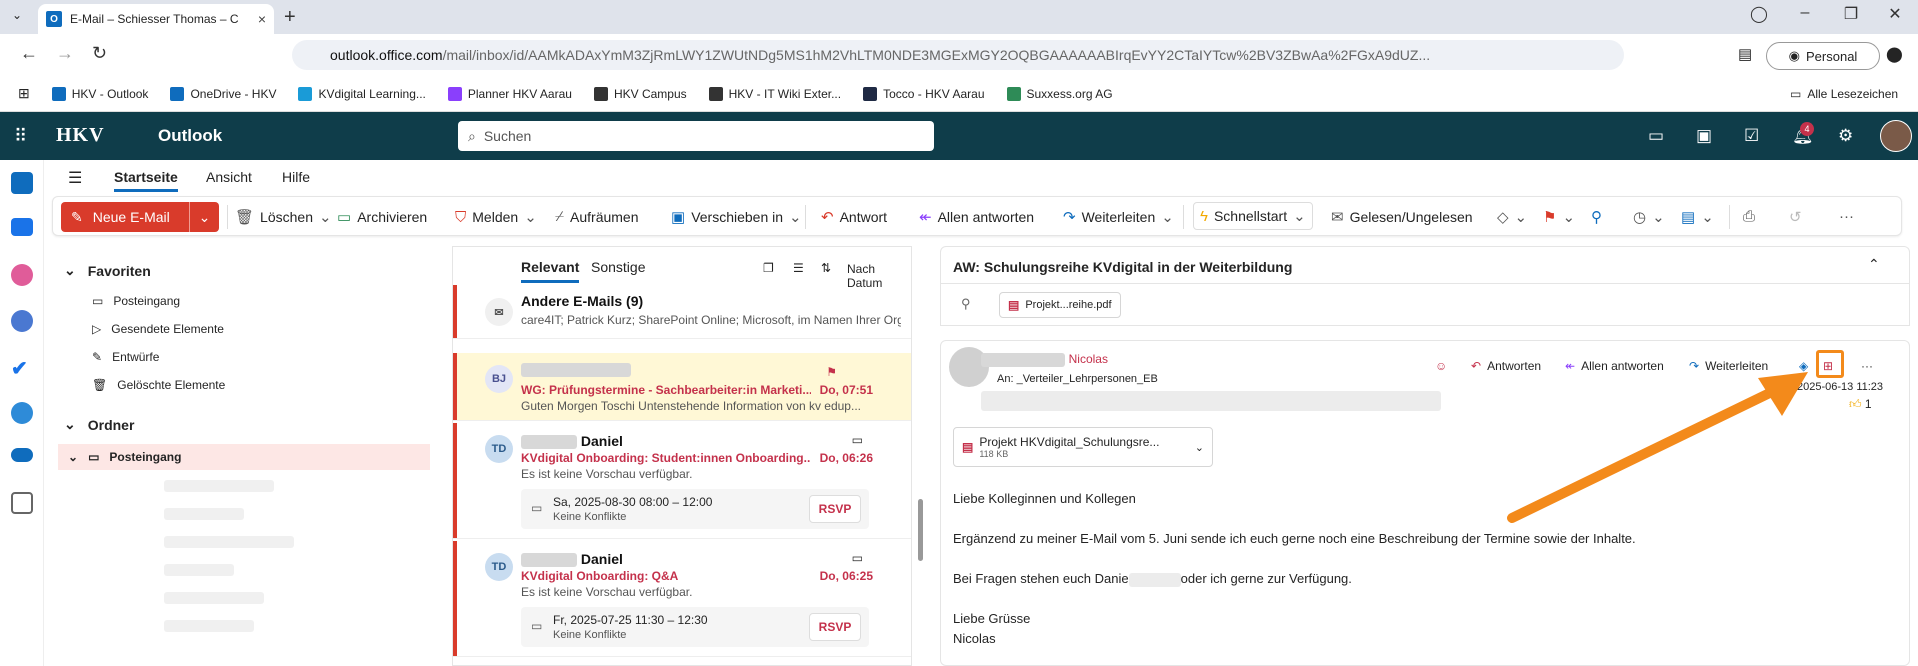 This screenshot has width=1918, height=666. Describe the element at coordinates (1559, 217) in the screenshot. I see `flag-button: ⚑ ⌄` at that location.